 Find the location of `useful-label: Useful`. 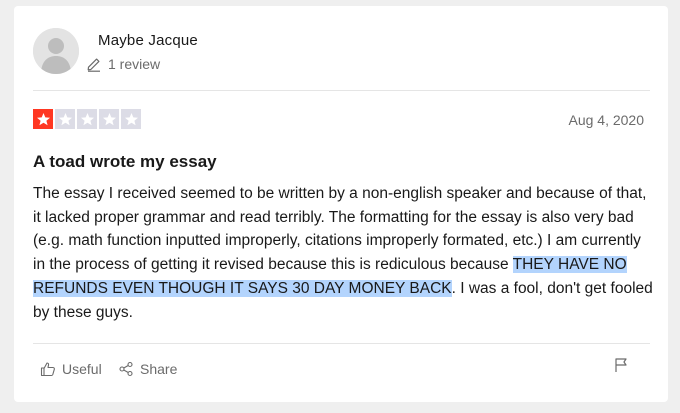

useful-label: Useful is located at coordinates (82, 369).